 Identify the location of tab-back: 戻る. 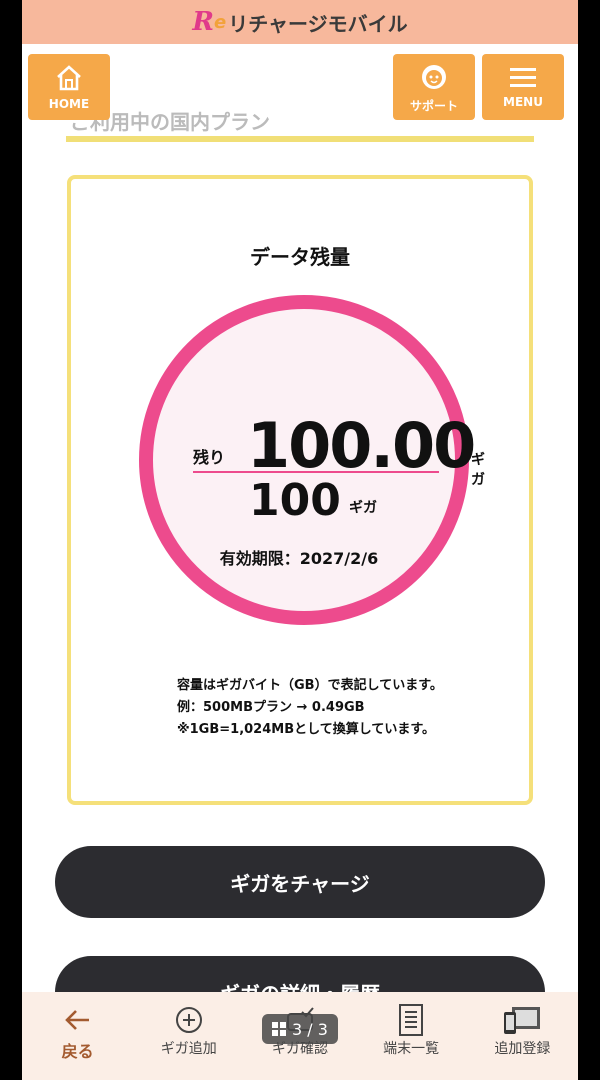
(78, 1027).